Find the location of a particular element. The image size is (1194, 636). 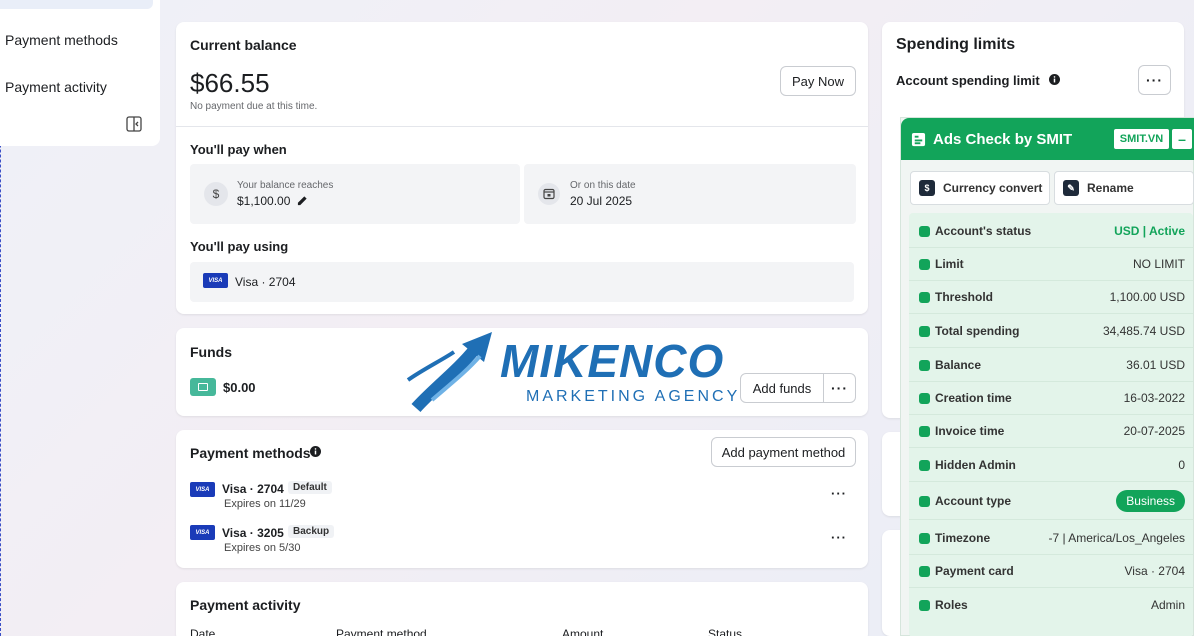

logo-tagline: MARKETING AGENCY is located at coordinates (633, 396).